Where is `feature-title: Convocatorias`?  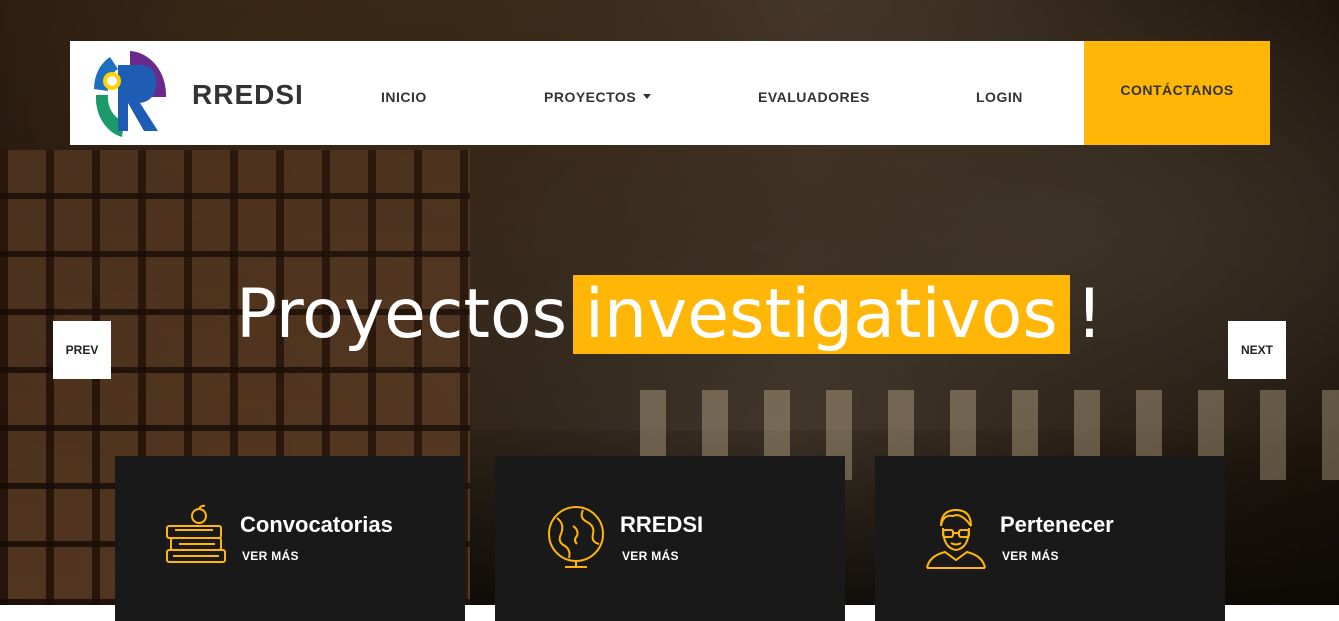
feature-title: Convocatorias is located at coordinates (316, 524).